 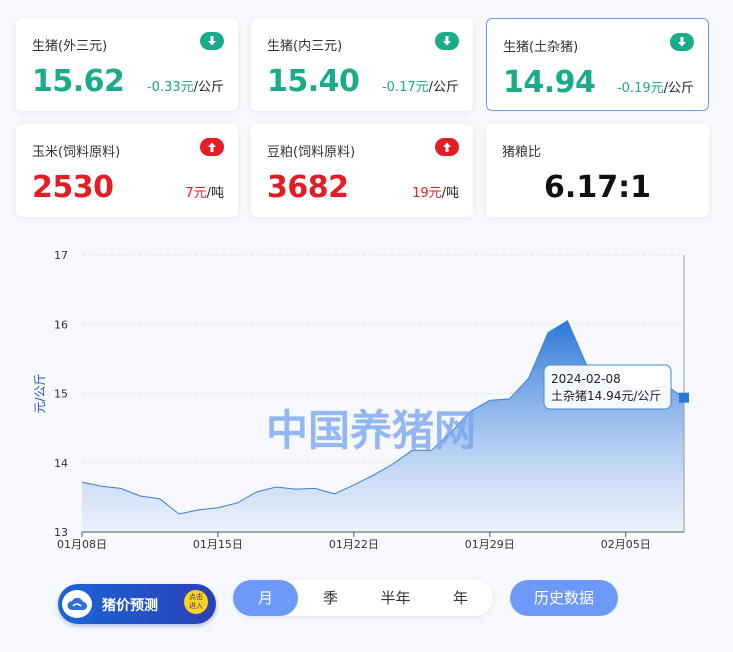 I want to click on tab-year: 年, so click(x=460, y=598).